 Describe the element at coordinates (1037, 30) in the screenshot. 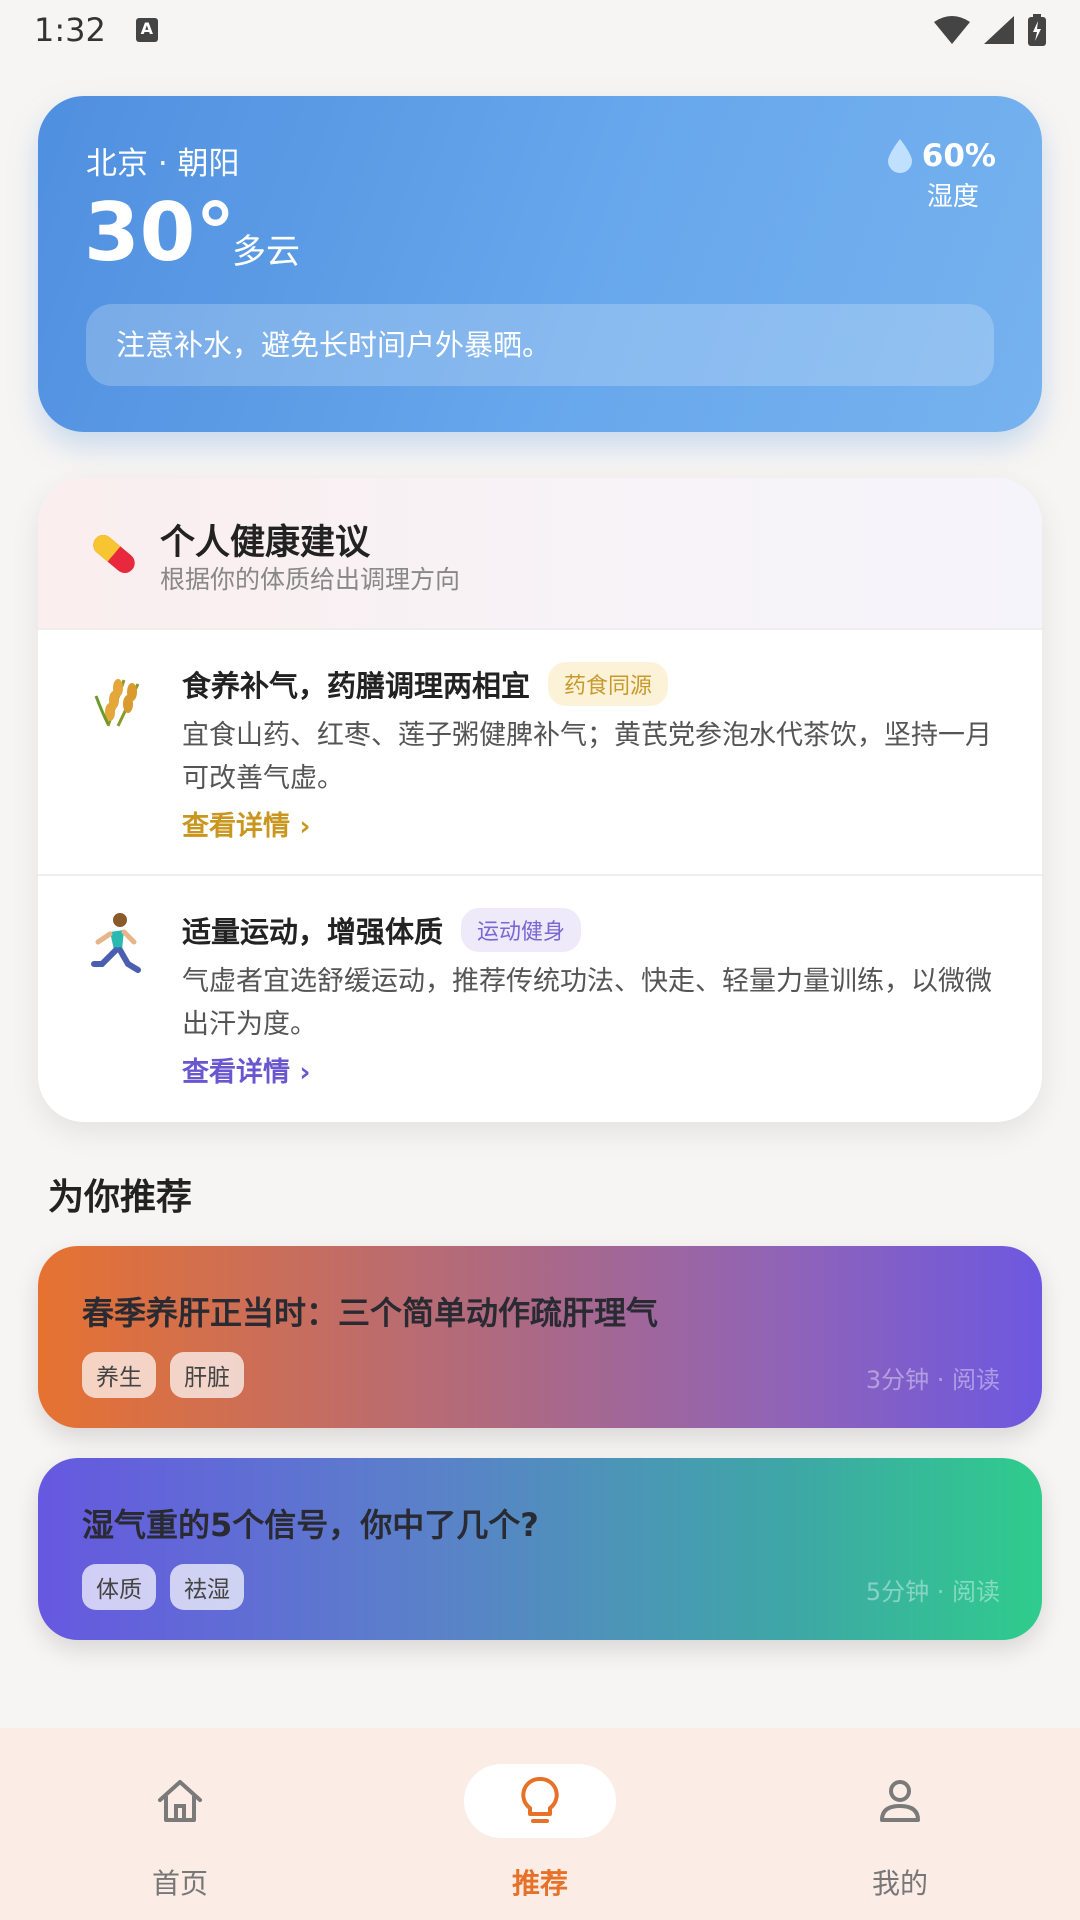

I see `battery-icon` at that location.